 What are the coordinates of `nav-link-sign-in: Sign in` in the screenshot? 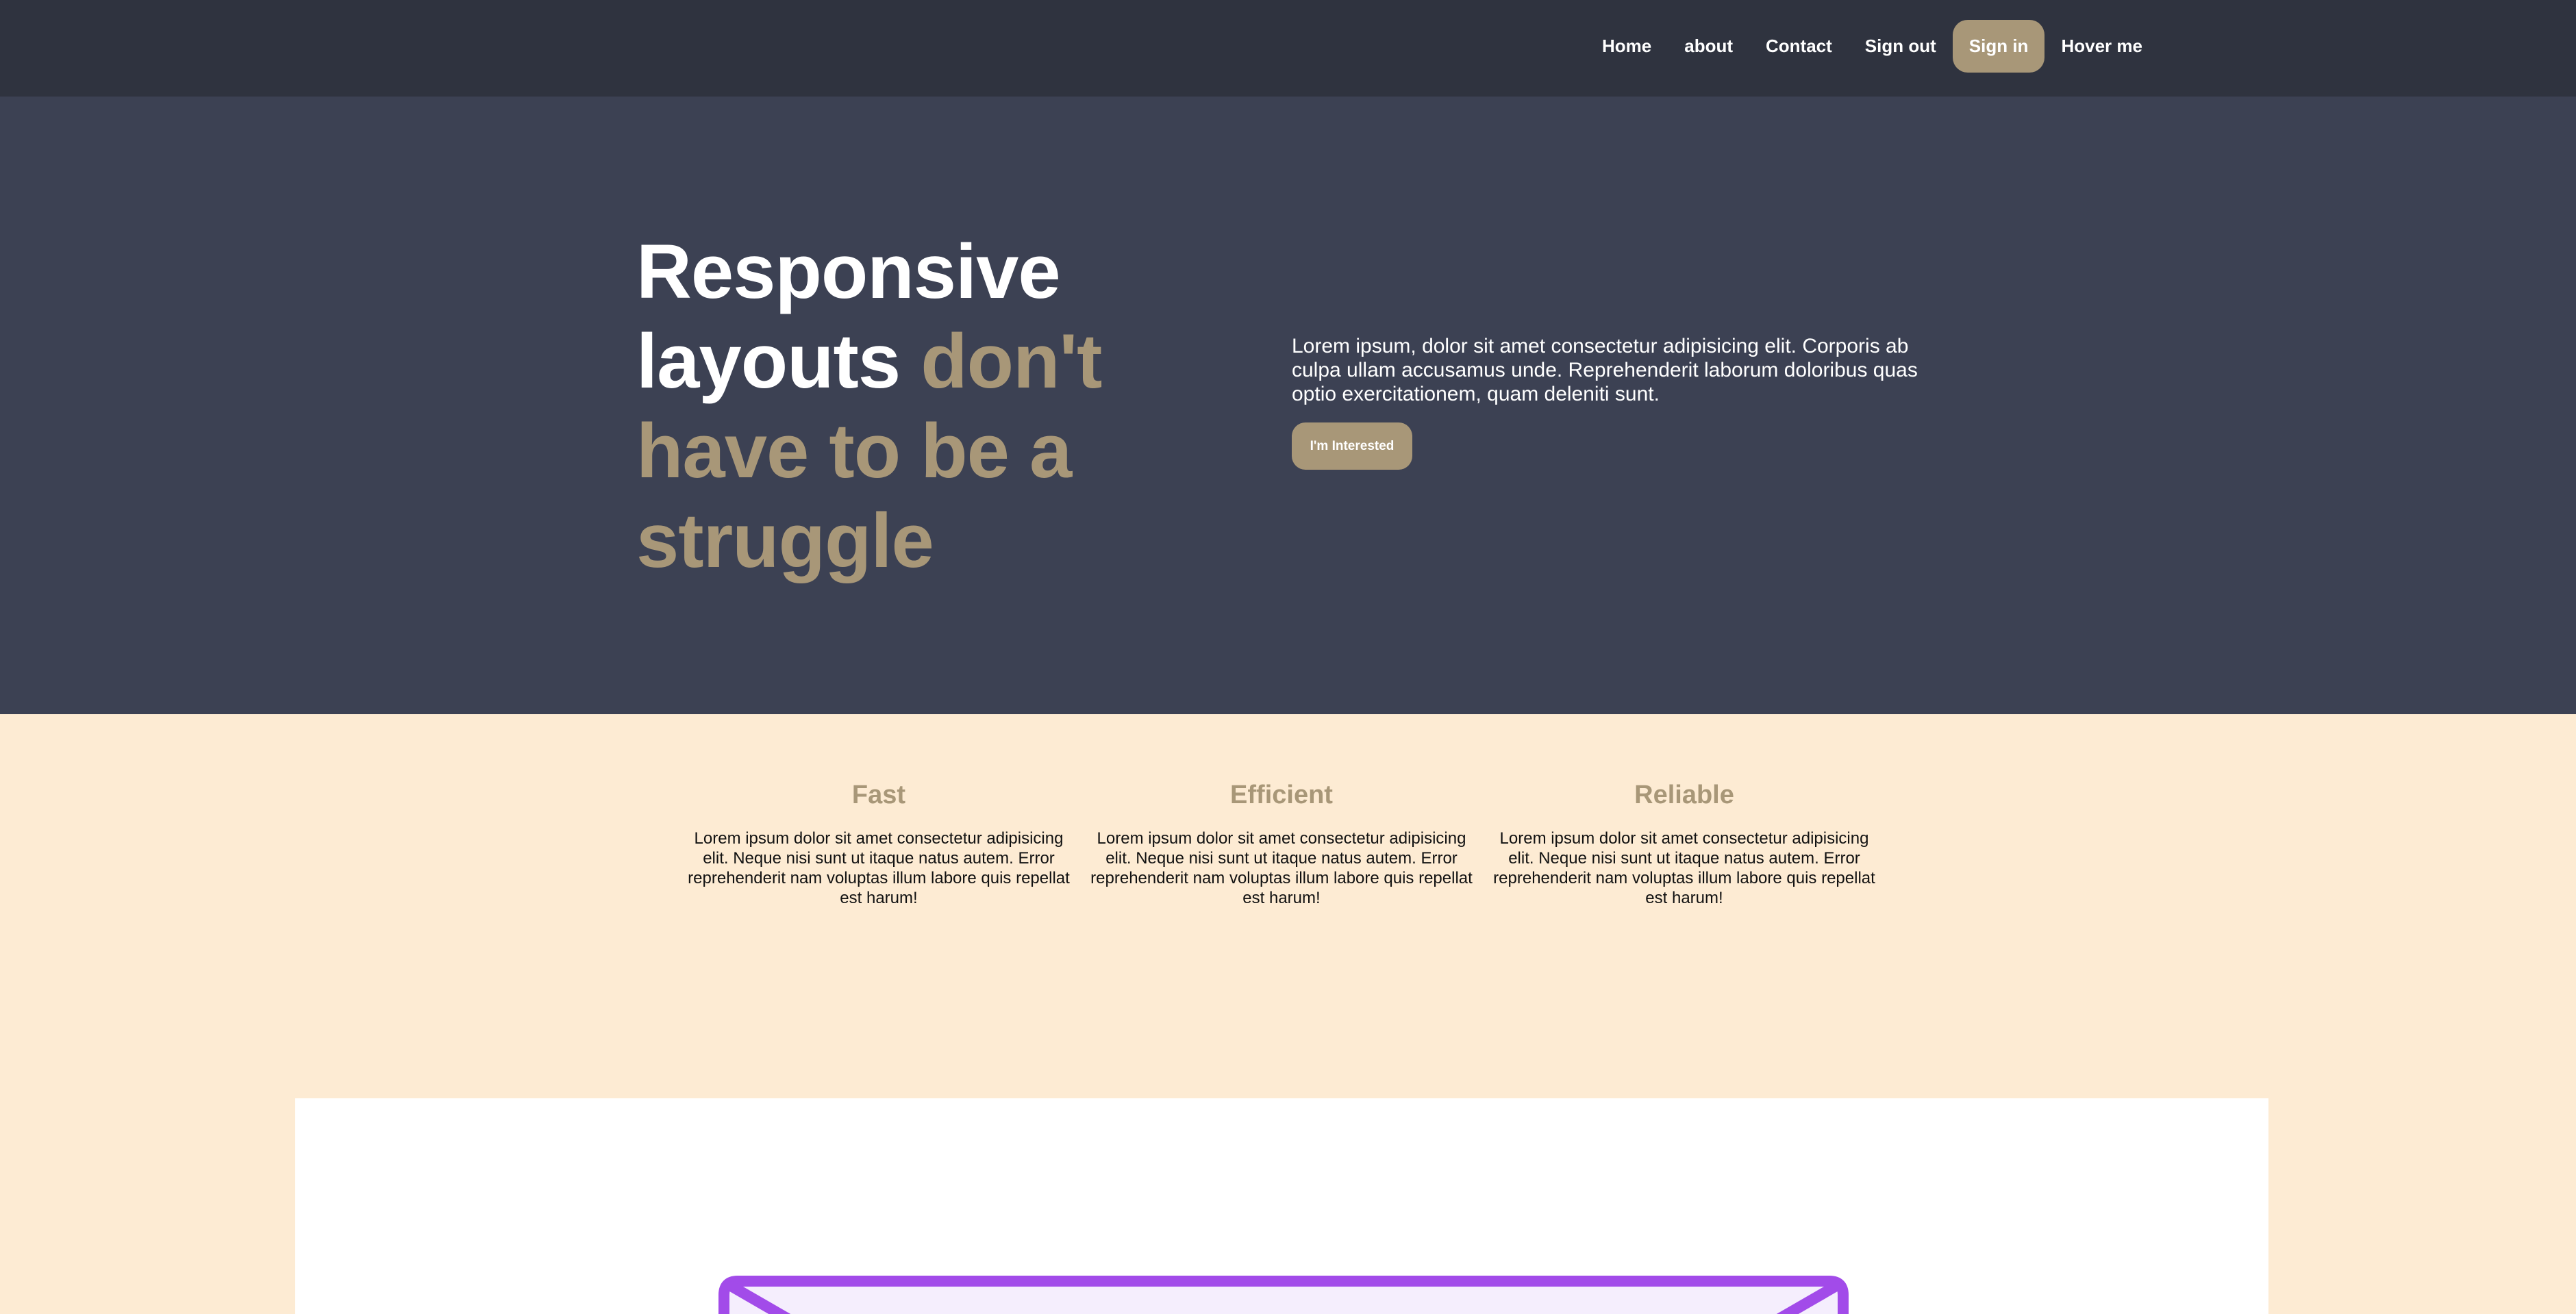 It's located at (1998, 46).